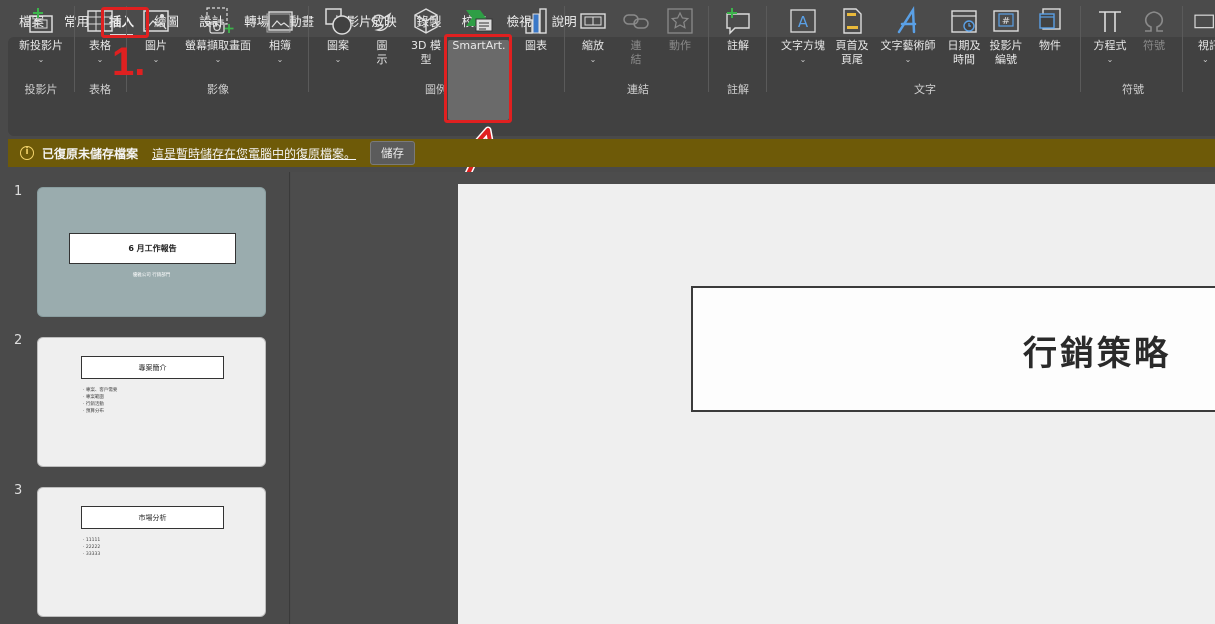  I want to click on 3d-models-button: 3D 模型, so click(426, 36).